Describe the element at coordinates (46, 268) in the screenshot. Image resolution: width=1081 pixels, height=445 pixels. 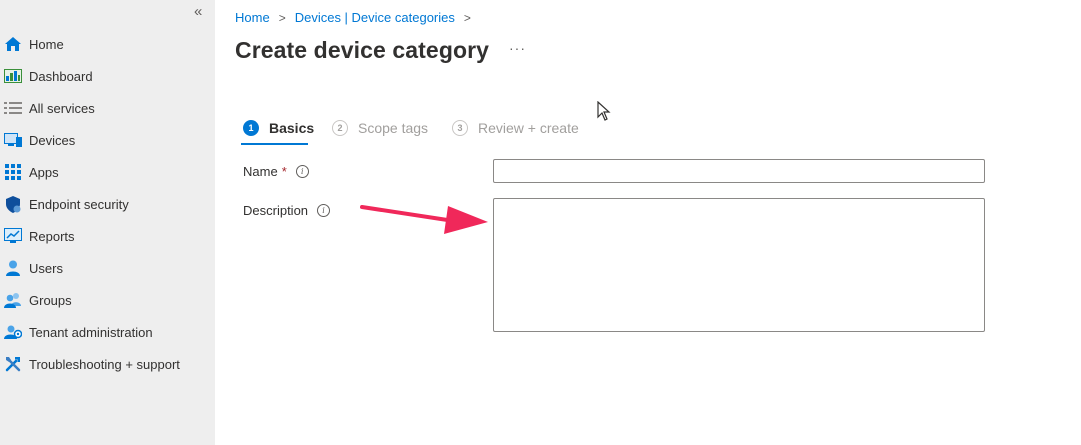
I see `sidebar-item-label: Users` at that location.